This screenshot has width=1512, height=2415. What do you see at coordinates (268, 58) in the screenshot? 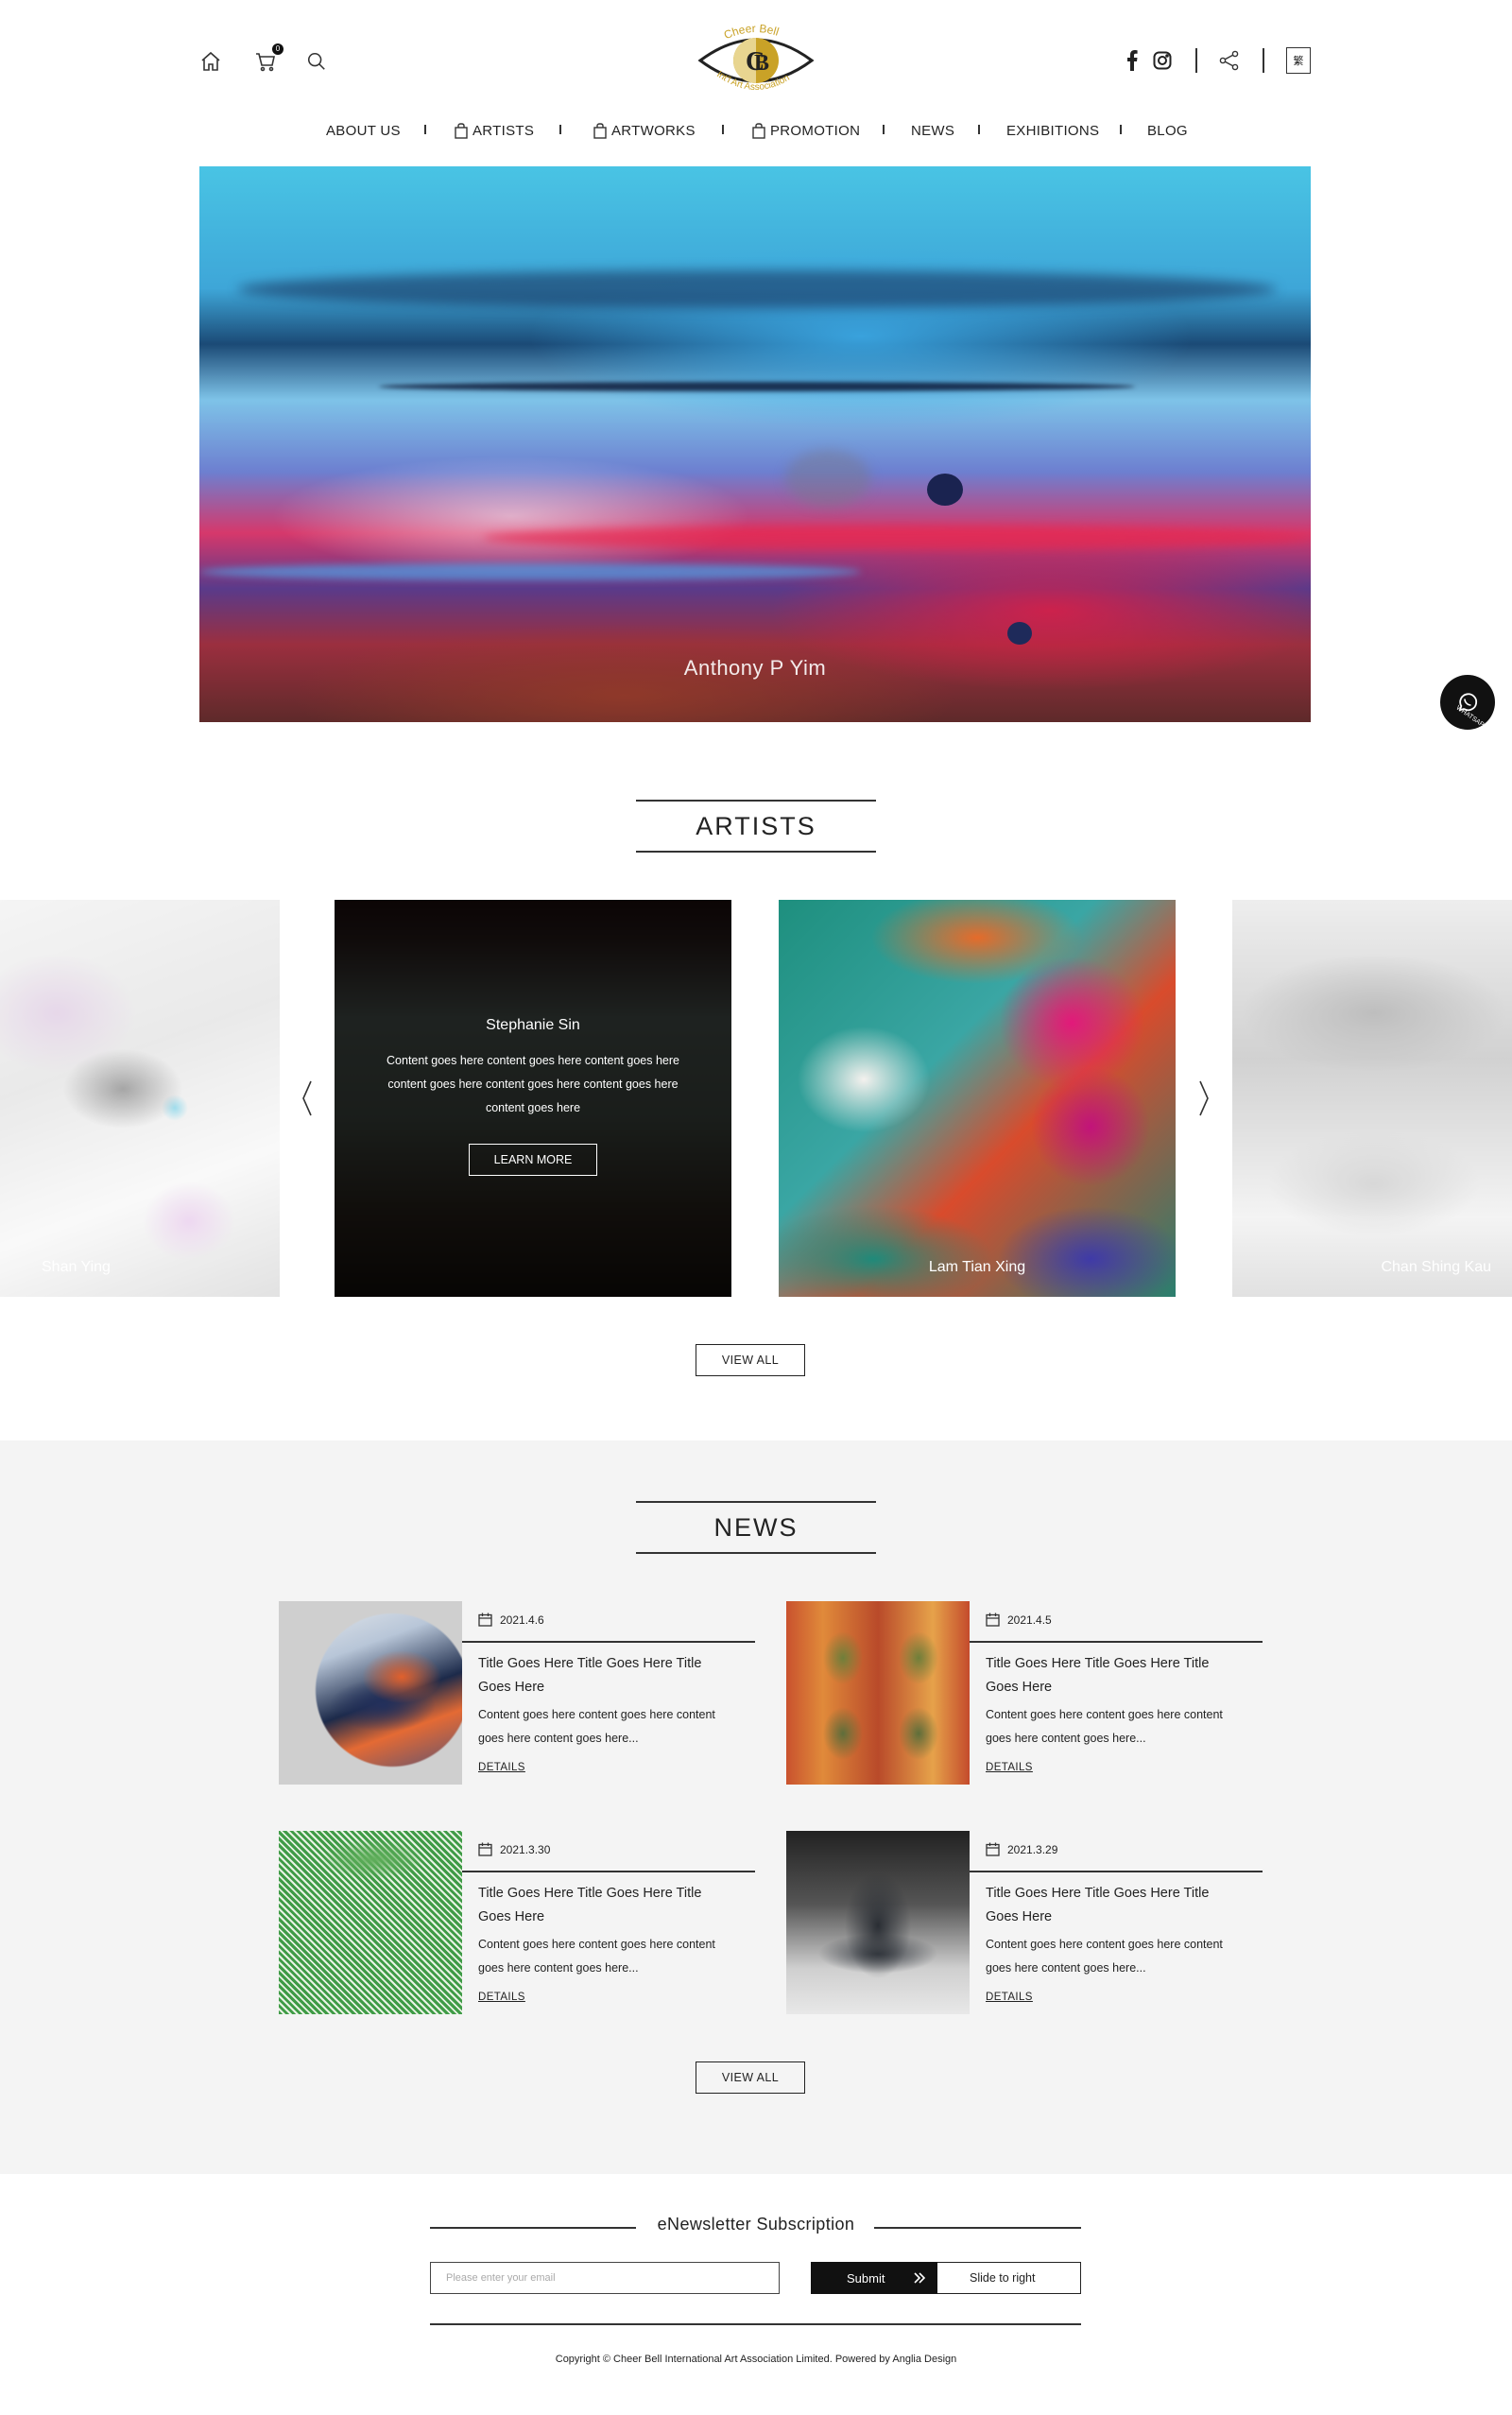
I see `cart-icon: 0` at bounding box center [268, 58].